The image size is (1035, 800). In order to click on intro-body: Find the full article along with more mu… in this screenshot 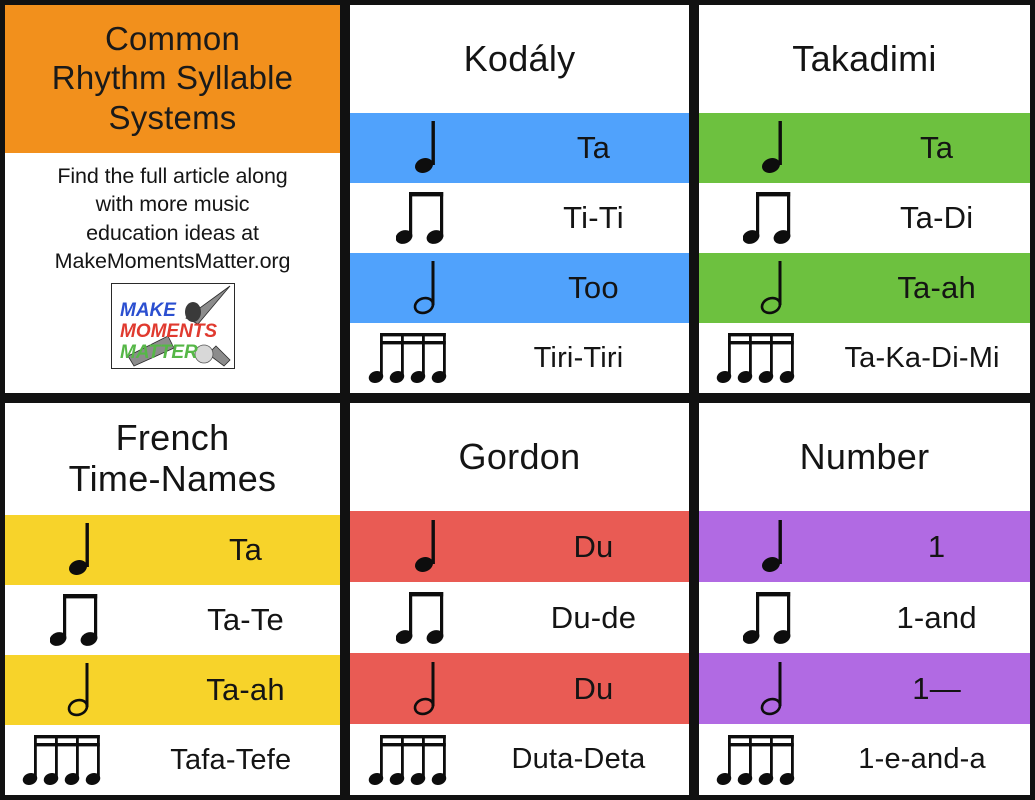, I will do `click(172, 272)`.